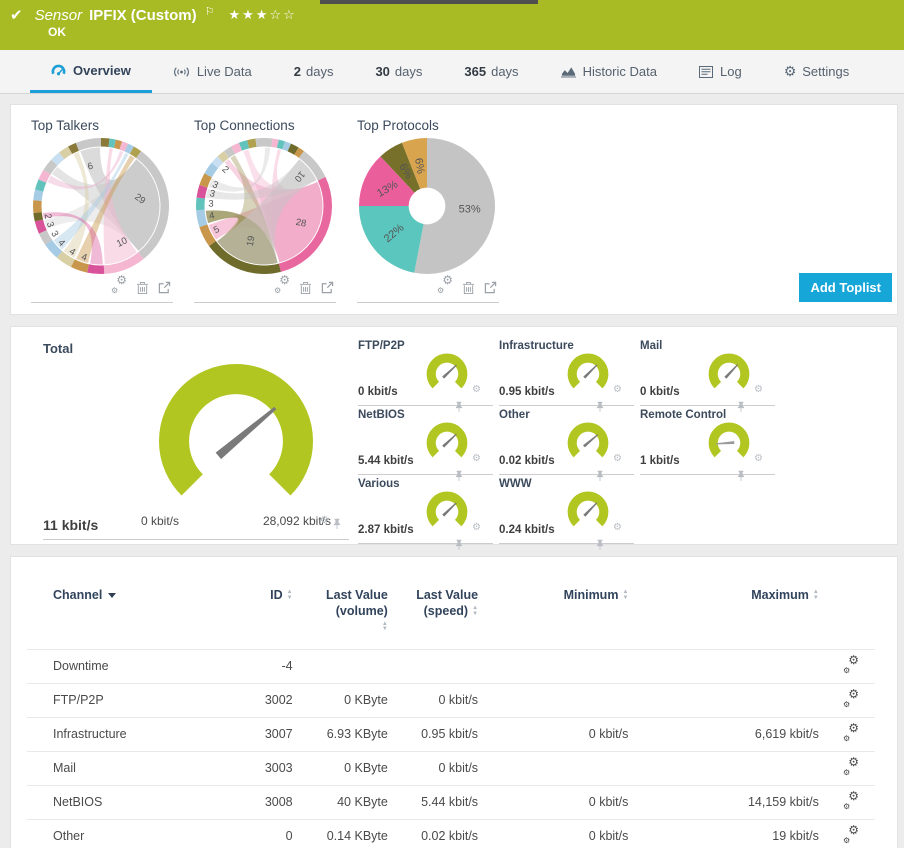  Describe the element at coordinates (211, 204) in the screenshot. I see `svg-text: 3` at that location.